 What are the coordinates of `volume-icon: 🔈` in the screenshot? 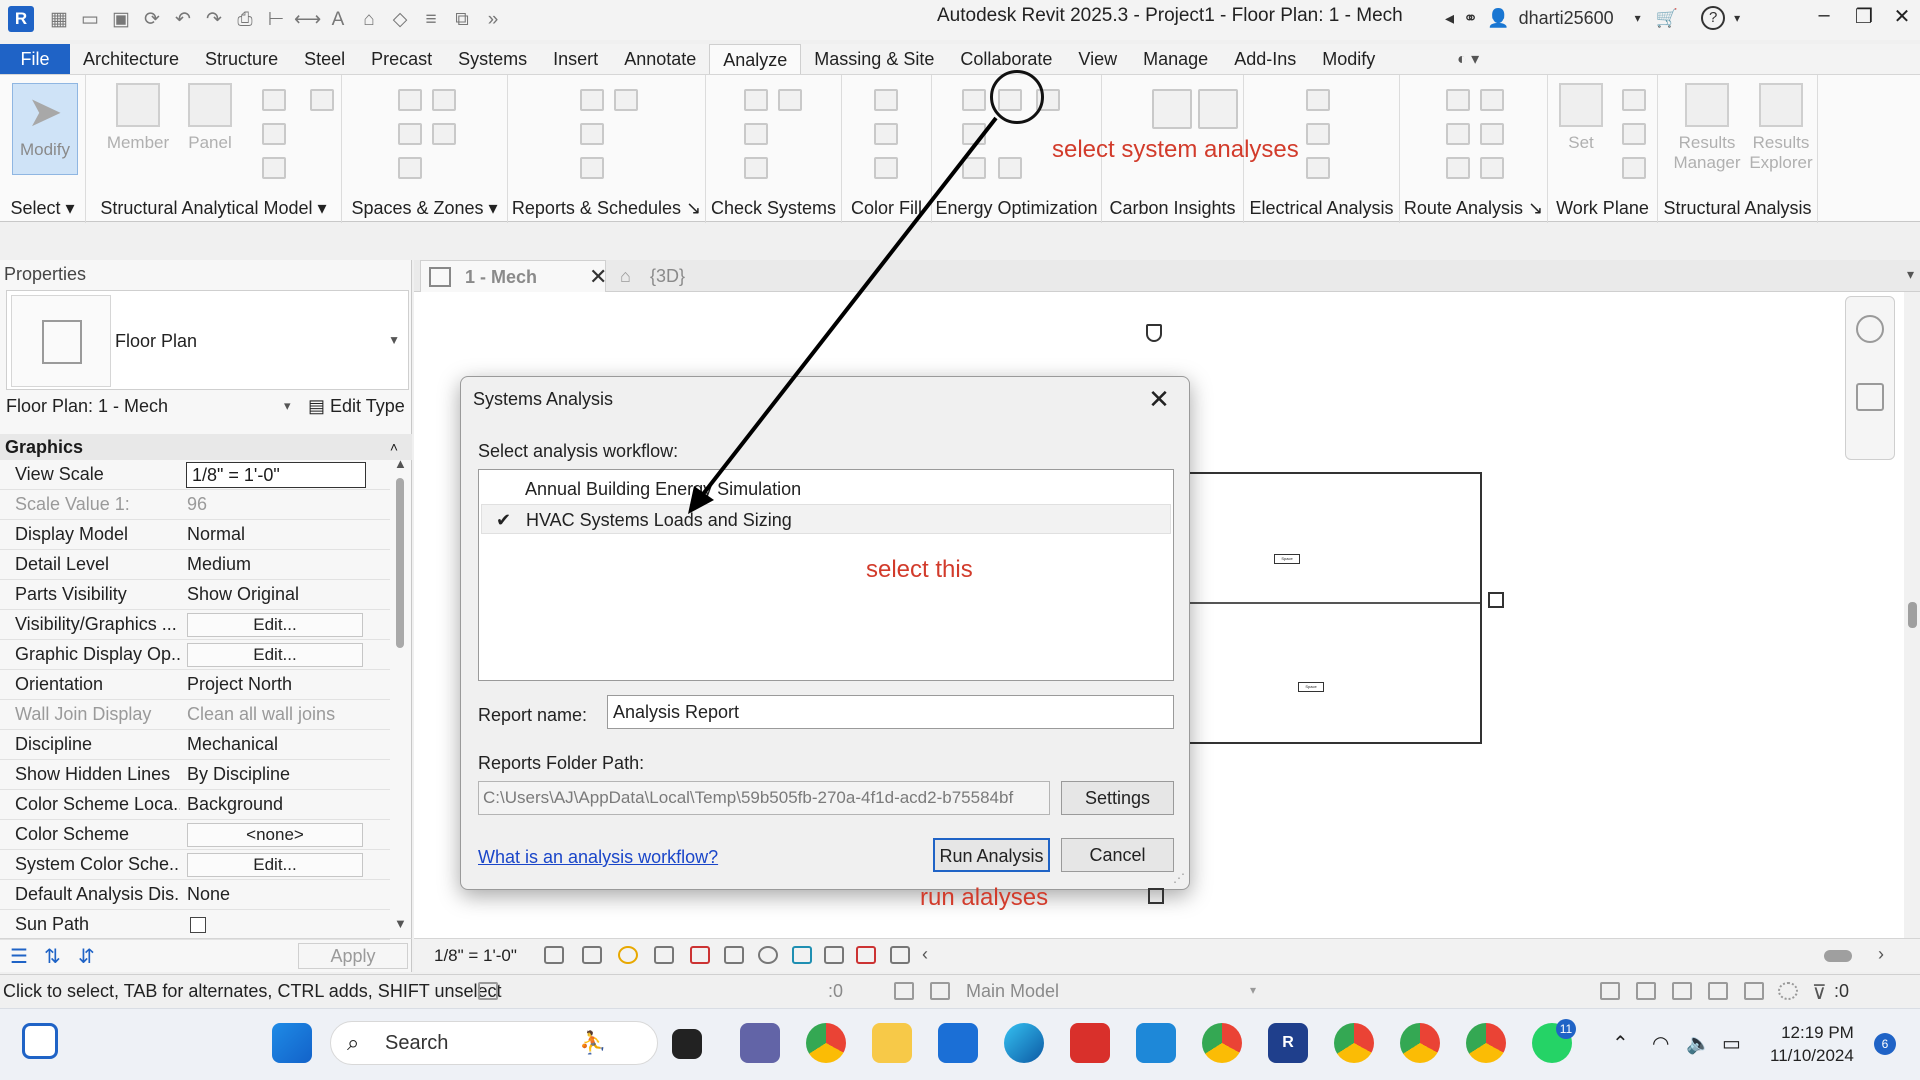 It's located at (1698, 1043).